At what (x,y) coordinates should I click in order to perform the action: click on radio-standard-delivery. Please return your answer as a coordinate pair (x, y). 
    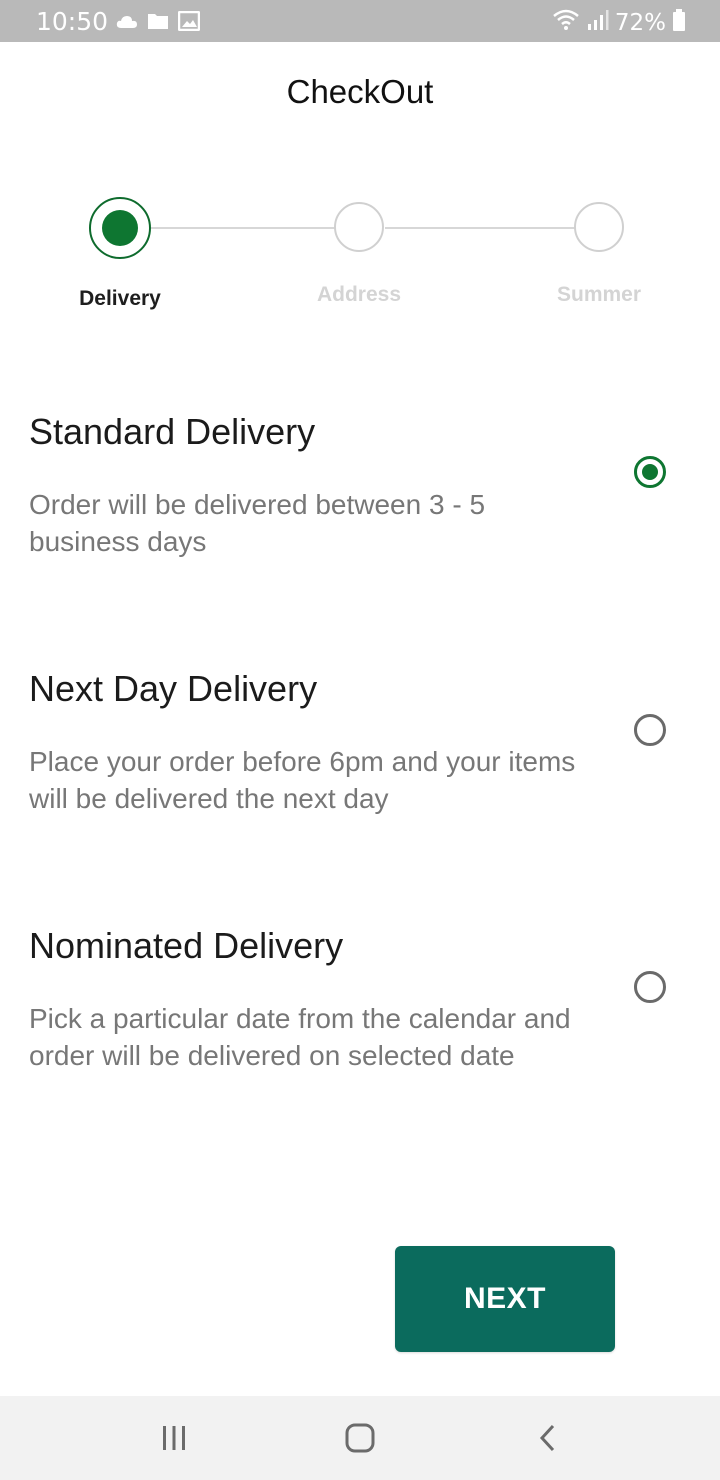
    Looking at the image, I should click on (650, 472).